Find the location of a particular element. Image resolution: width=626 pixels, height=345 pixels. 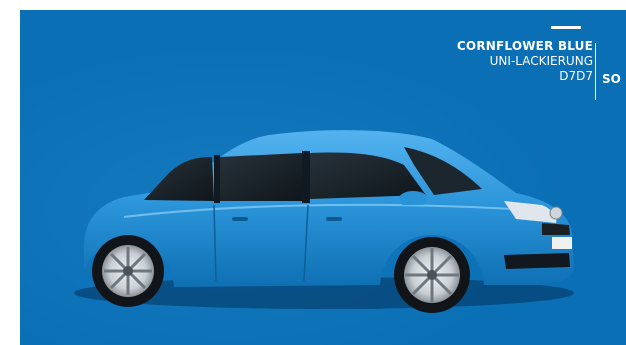

color-finish: UNI-LACKIERUNG is located at coordinates (541, 61).